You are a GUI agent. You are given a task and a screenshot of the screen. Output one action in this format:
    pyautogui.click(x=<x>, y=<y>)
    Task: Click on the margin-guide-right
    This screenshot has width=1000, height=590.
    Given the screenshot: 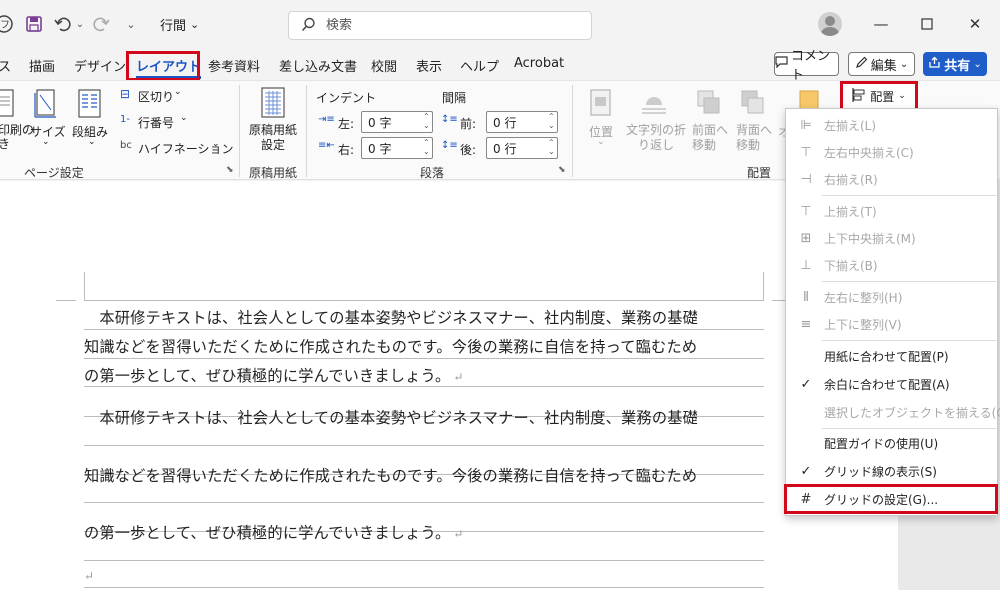 What is the action you would take?
    pyautogui.click(x=763, y=286)
    